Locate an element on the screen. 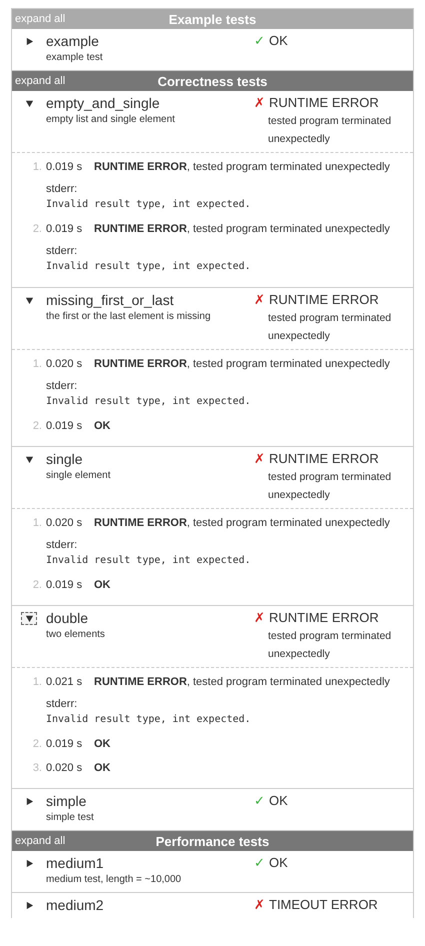 Image resolution: width=425 pixels, height=946 pixels. test-name: empty_and_single is located at coordinates (150, 103).